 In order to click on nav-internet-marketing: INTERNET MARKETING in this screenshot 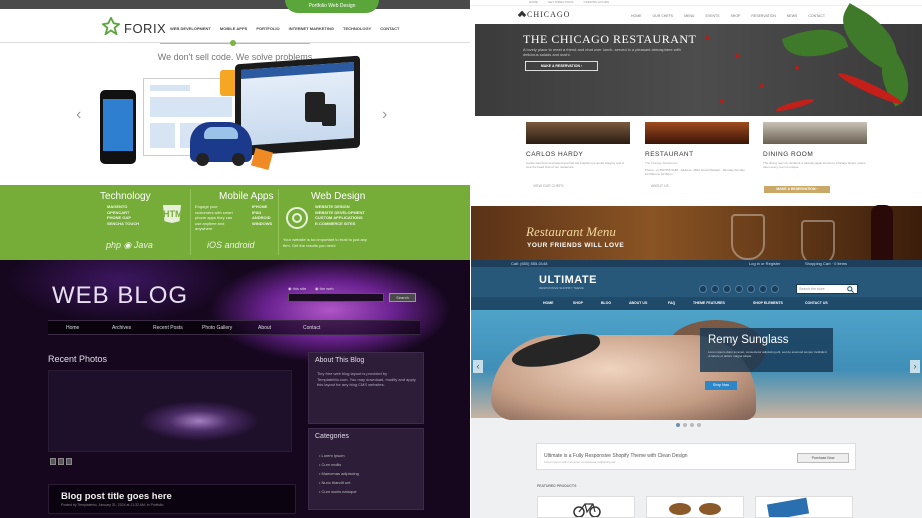, I will do `click(311, 28)`.